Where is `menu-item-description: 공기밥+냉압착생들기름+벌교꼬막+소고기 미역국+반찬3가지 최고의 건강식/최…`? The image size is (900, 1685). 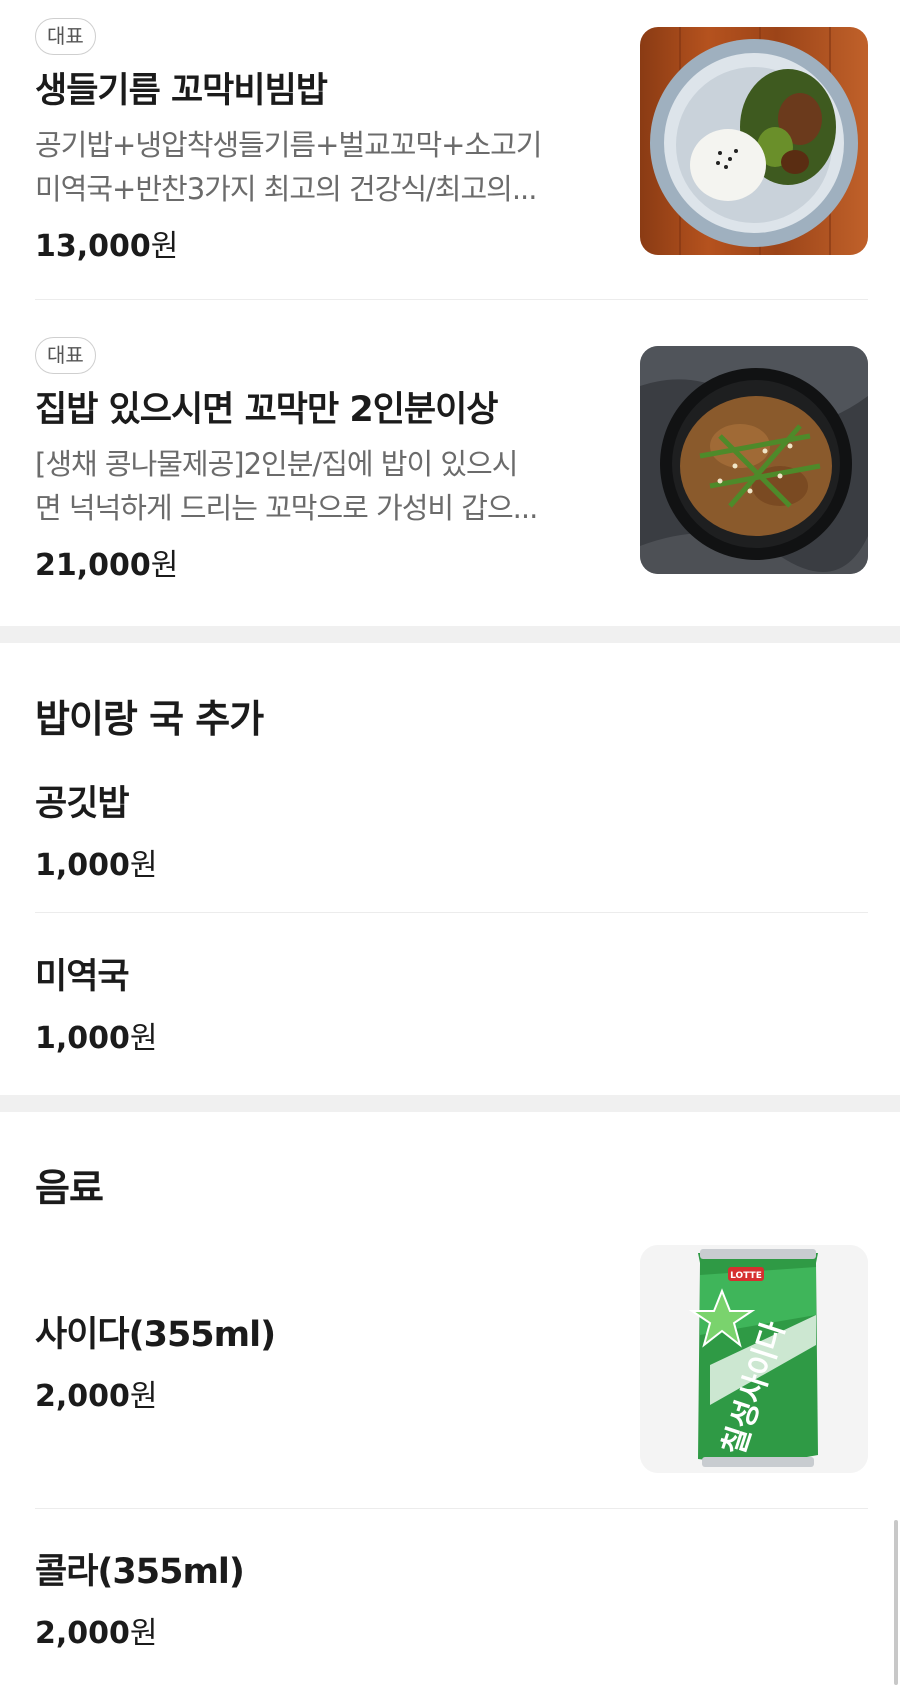
menu-item-description: 공기밥+냉압착생들기름+벌교꼬막+소고기 미역국+반찬3가지 최고의 건강식/최… is located at coordinates (288, 167).